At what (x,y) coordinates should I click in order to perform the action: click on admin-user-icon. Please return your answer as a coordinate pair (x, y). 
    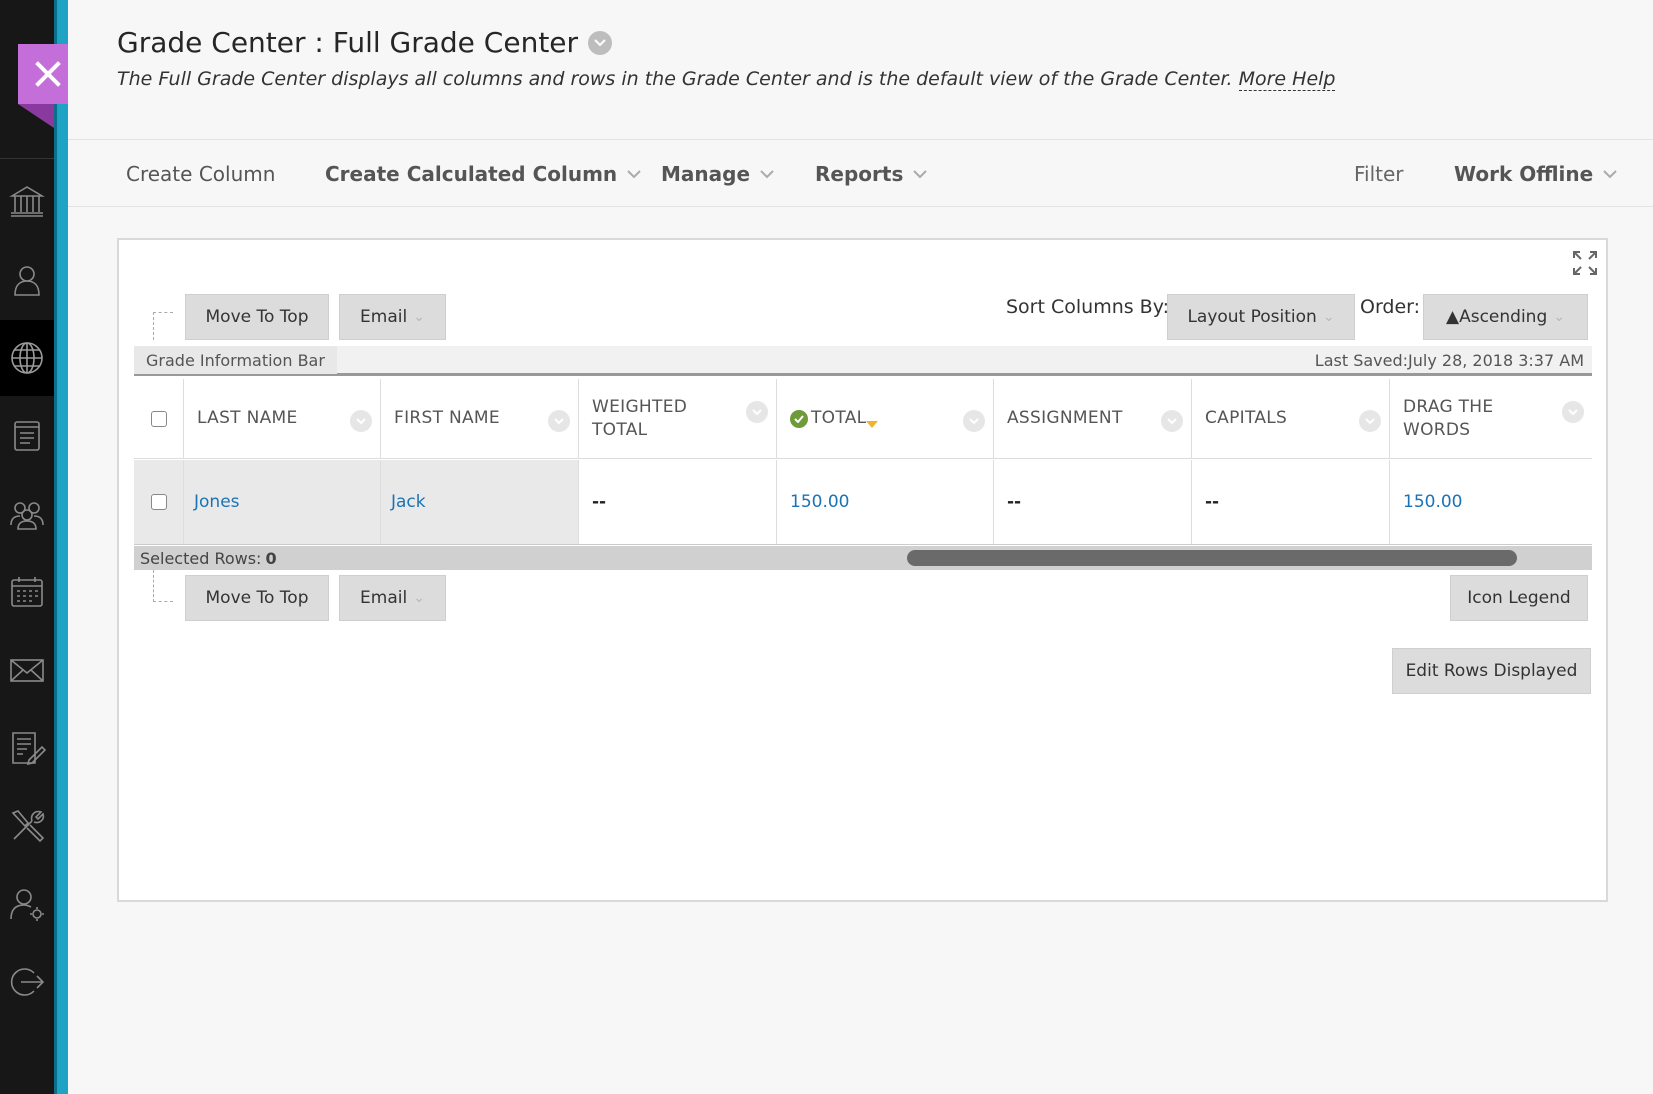
    Looking at the image, I should click on (27, 905).